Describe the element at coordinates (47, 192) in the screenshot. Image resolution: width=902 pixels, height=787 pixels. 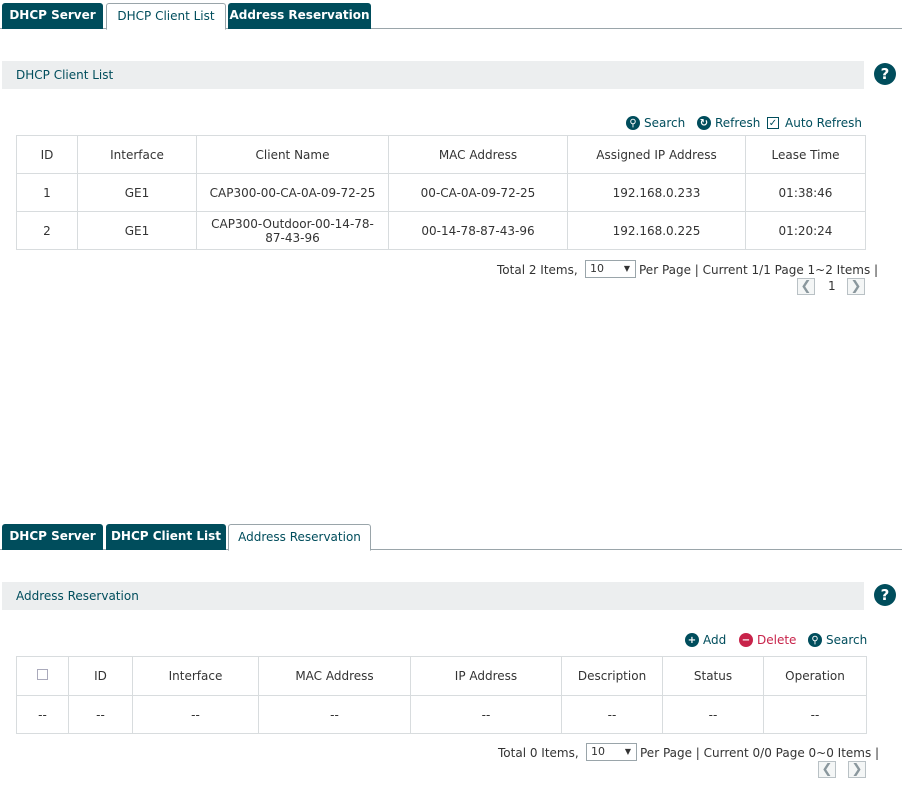
I see `cell-id: 1` at that location.